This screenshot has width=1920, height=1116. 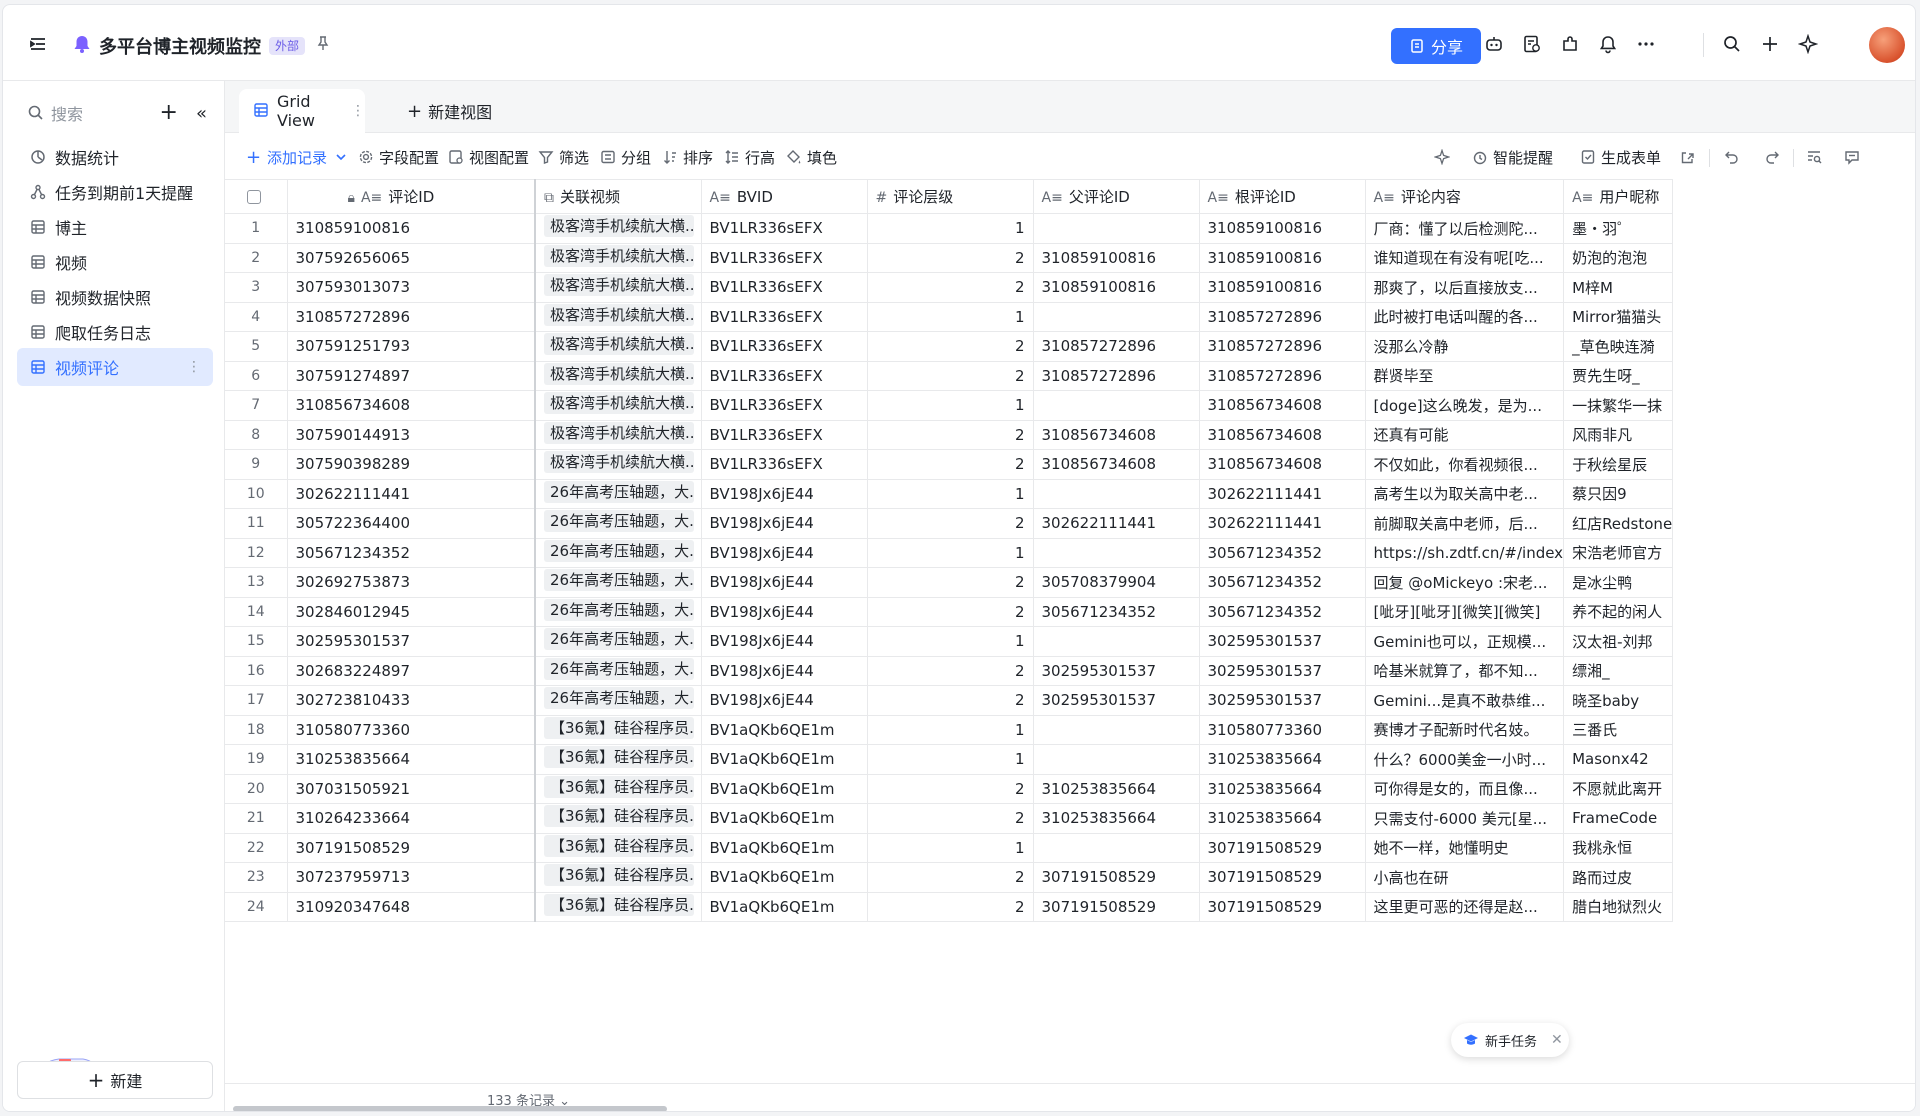 I want to click on comment-id-cell: 302723810433, so click(x=411, y=700).